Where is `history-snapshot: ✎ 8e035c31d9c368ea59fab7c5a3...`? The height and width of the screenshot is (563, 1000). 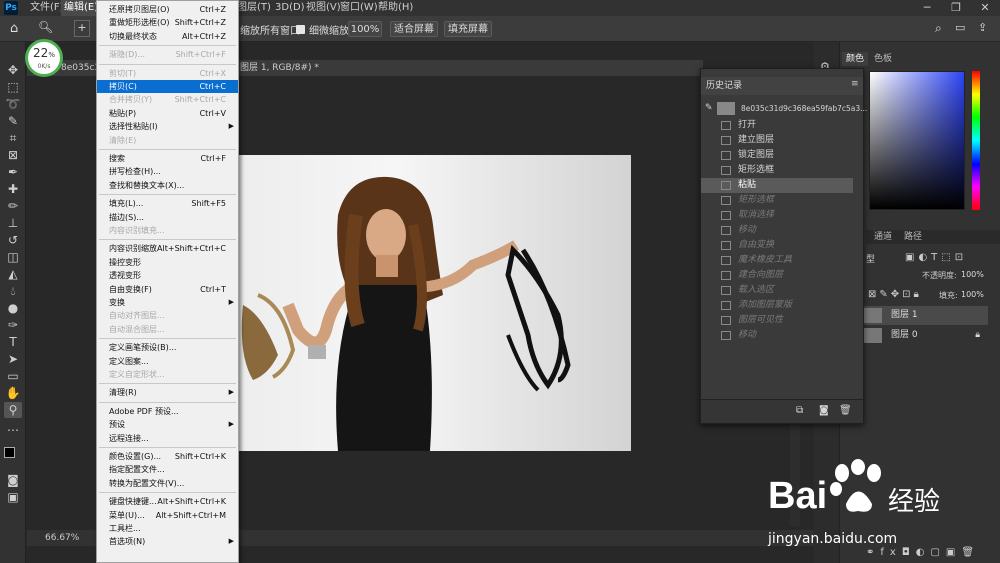
history-snapshot: ✎ 8e035c31d9c368ea59fab7c5a3... is located at coordinates (784, 108).